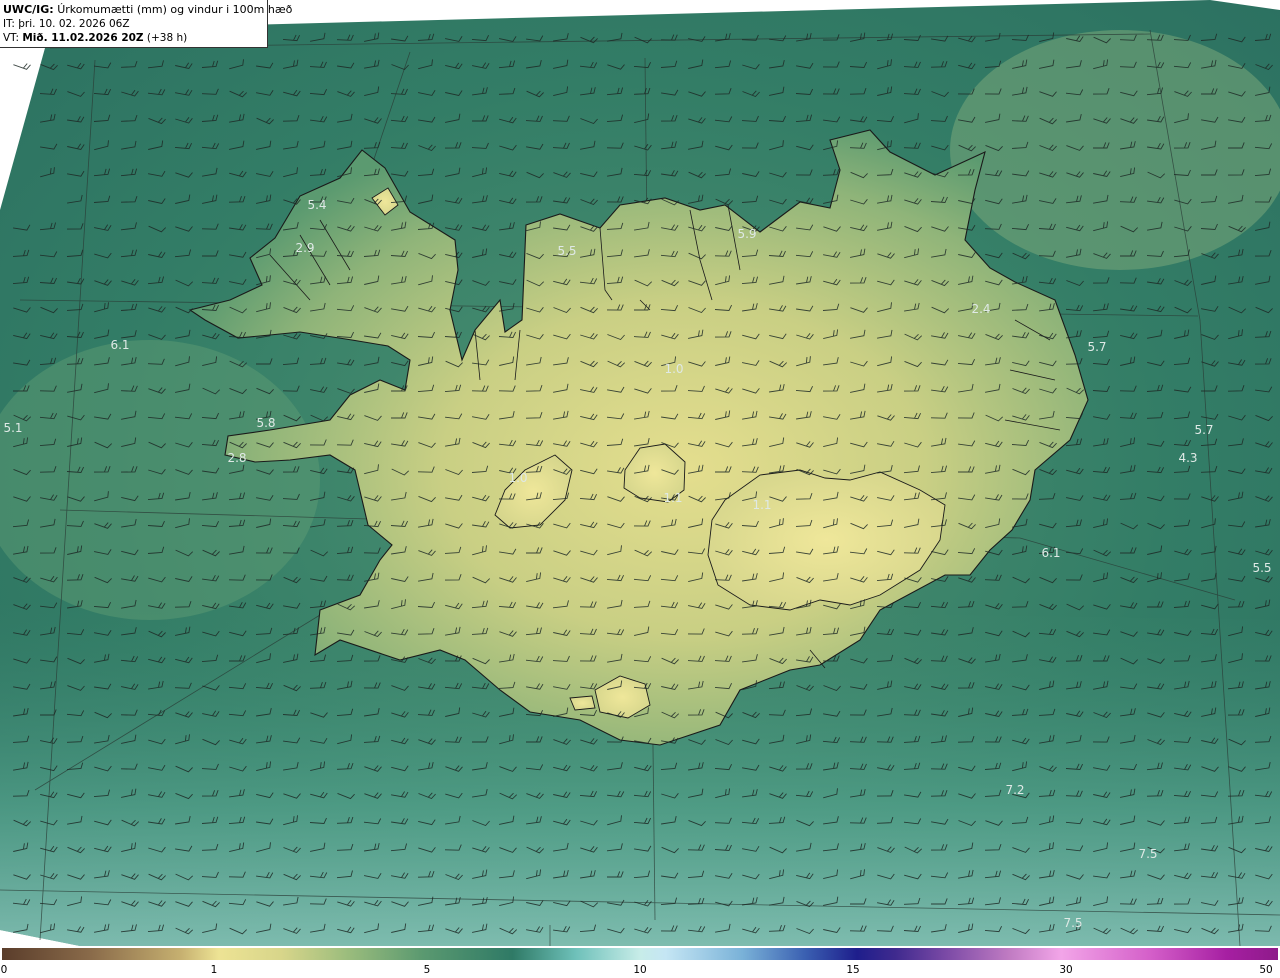  Describe the element at coordinates (4, 970) in the screenshot. I see `colorbar-tick: 0` at that location.